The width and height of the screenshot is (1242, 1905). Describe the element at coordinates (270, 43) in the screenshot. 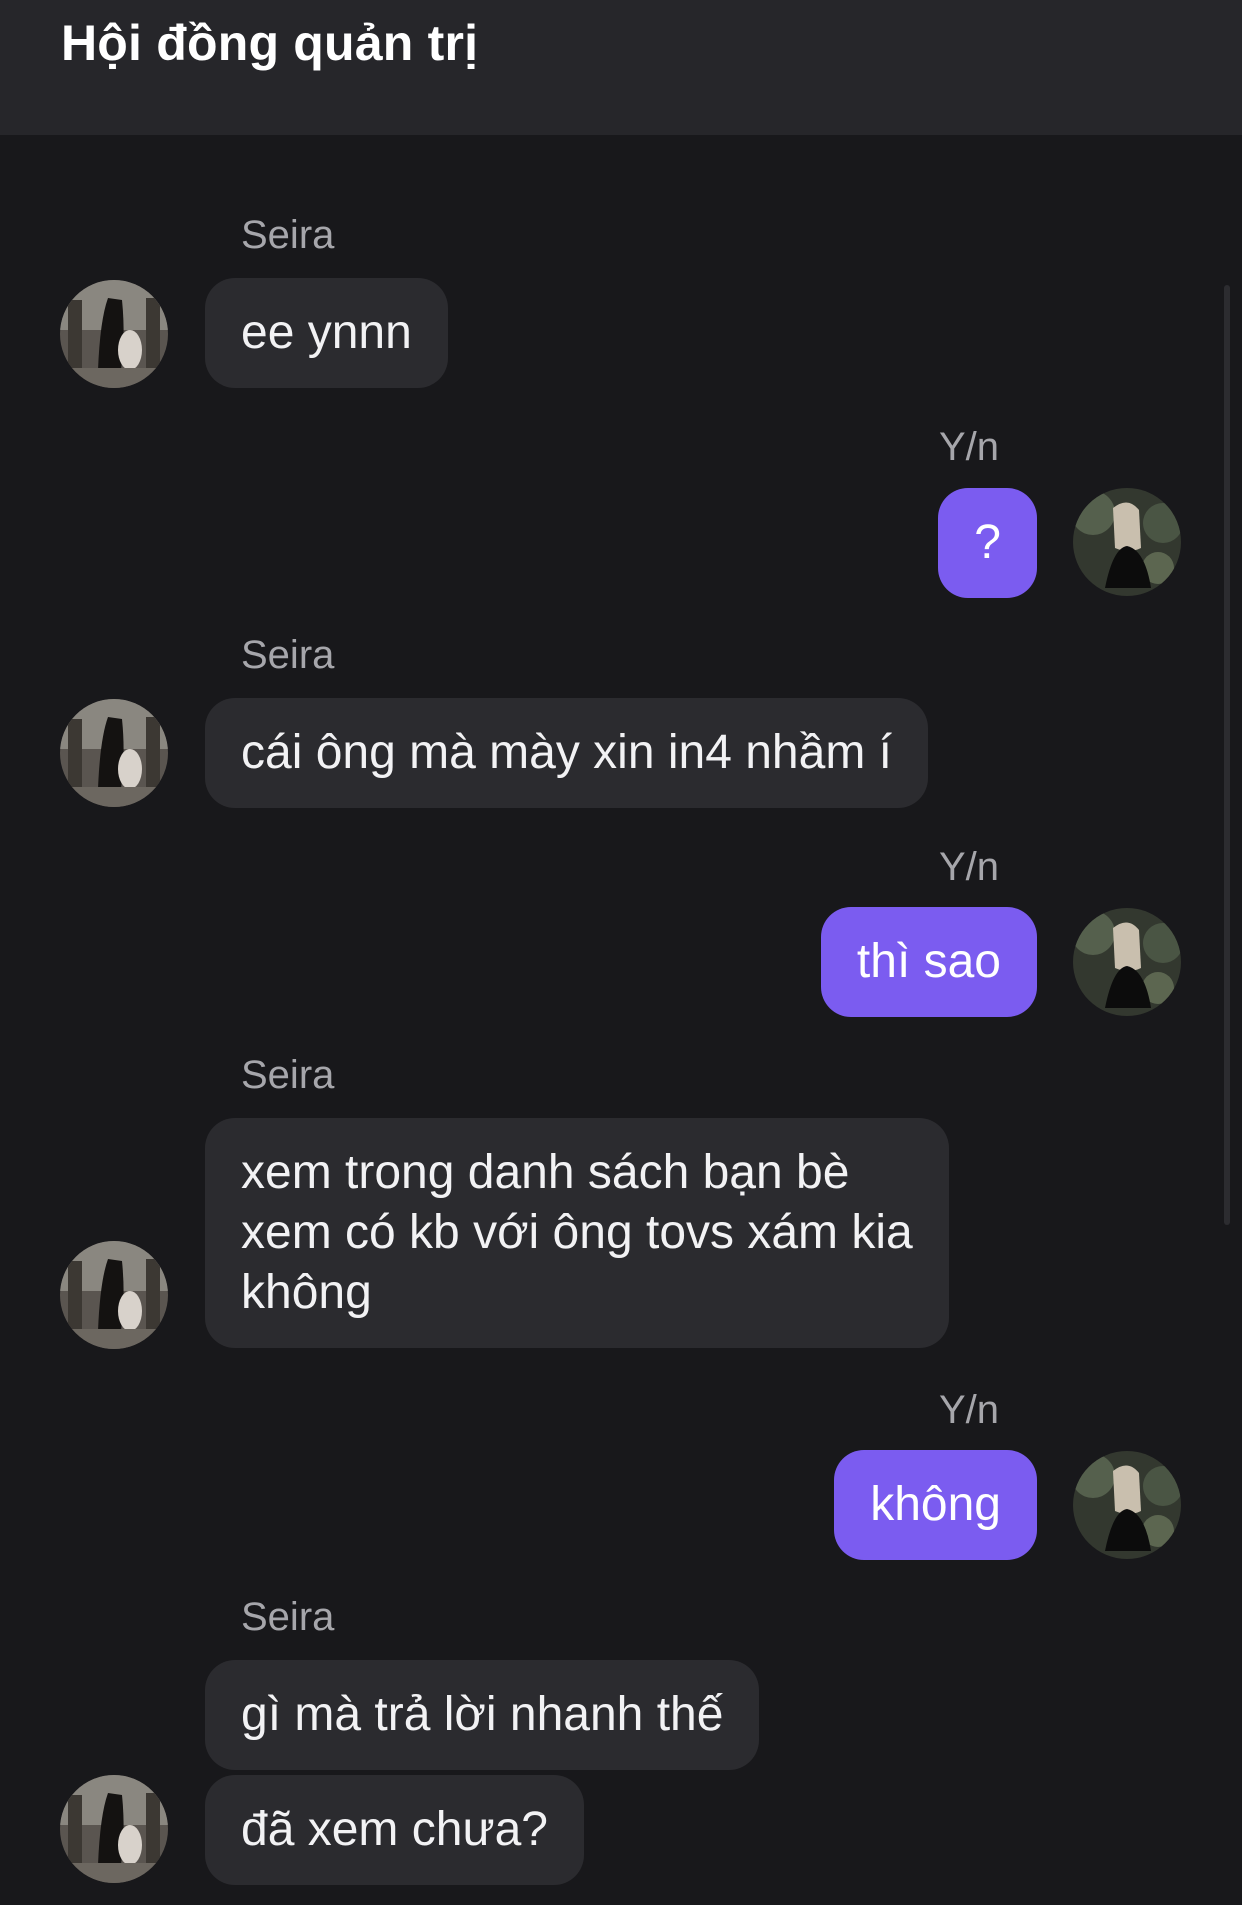

I see `group-title: Hội đồng quản trị` at that location.